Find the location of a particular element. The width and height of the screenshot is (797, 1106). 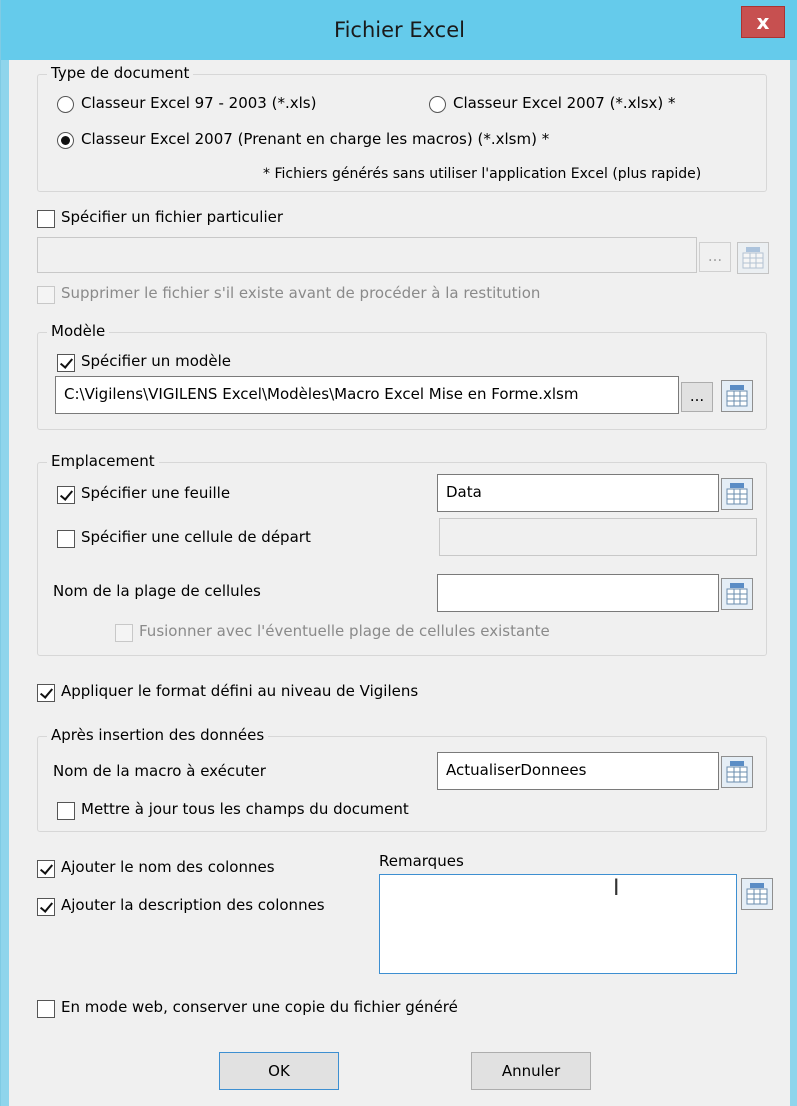

apply-format-checkbox is located at coordinates (46, 693).